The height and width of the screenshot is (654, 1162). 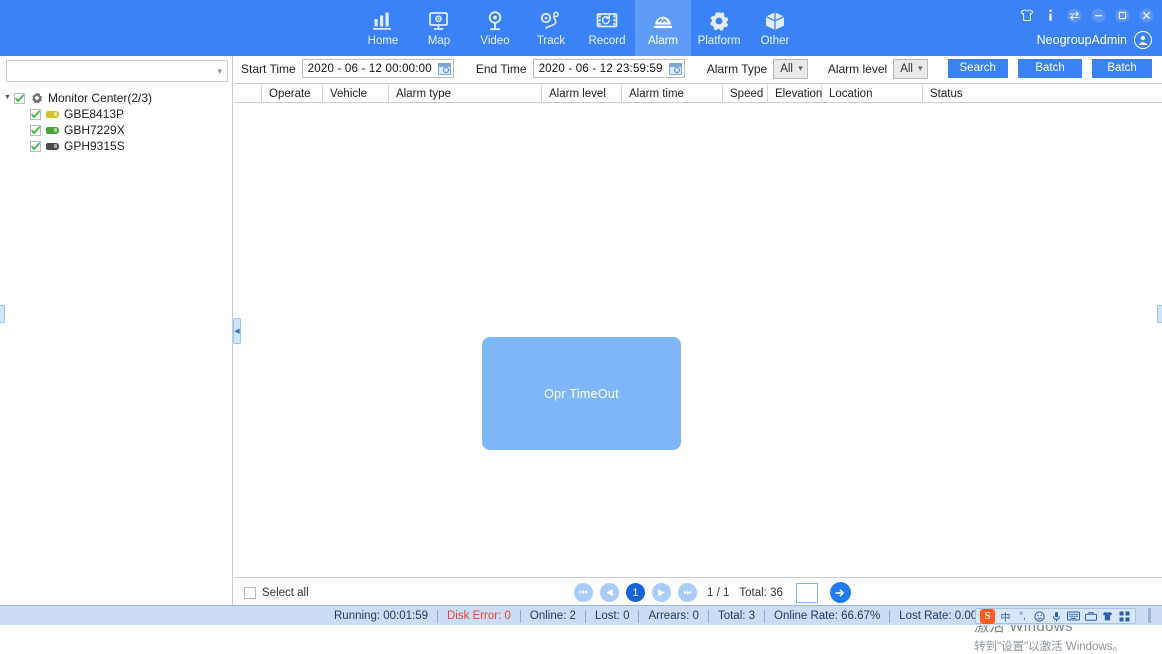 I want to click on end-time-value: 2020 - 06 - 12 23:59:59, so click(x=600, y=68).